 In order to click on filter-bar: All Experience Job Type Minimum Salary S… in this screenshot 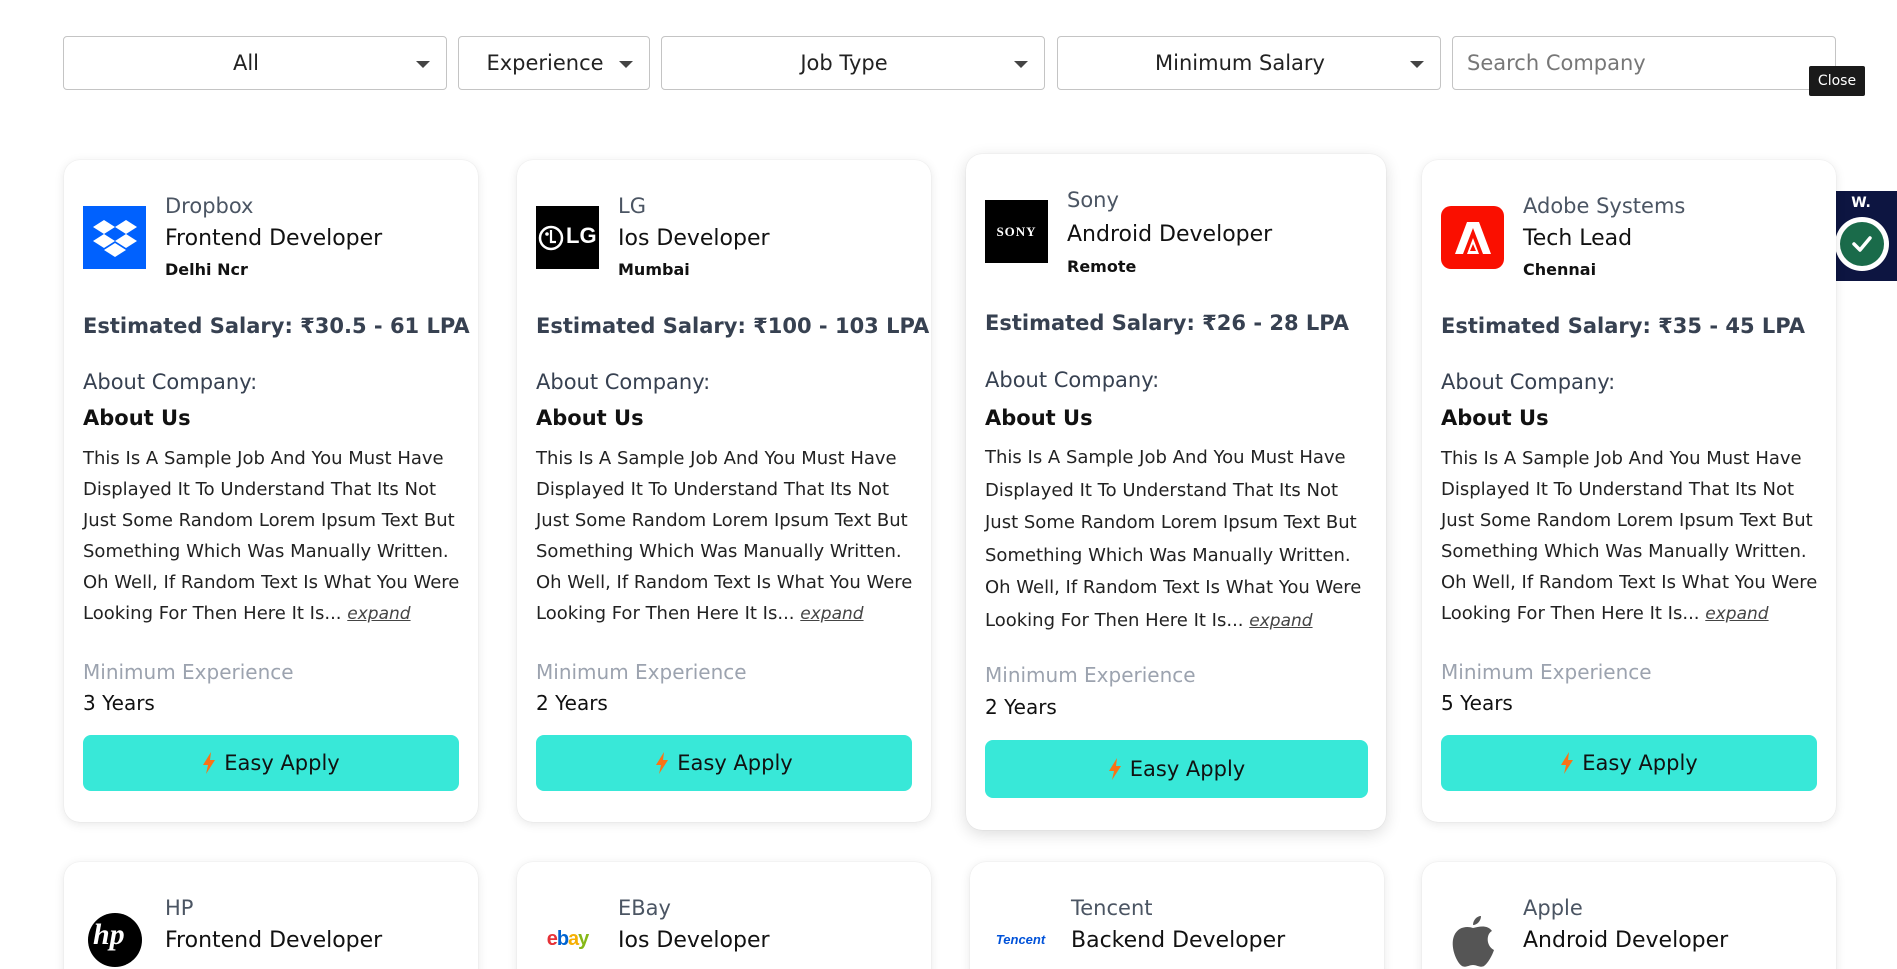, I will do `click(949, 63)`.